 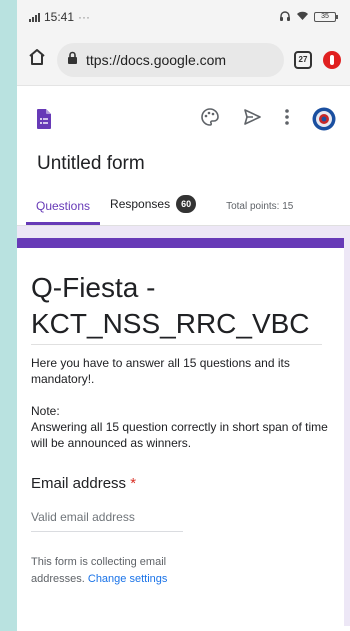 I want to click on tab-responses: Responses 60, so click(x=153, y=210).